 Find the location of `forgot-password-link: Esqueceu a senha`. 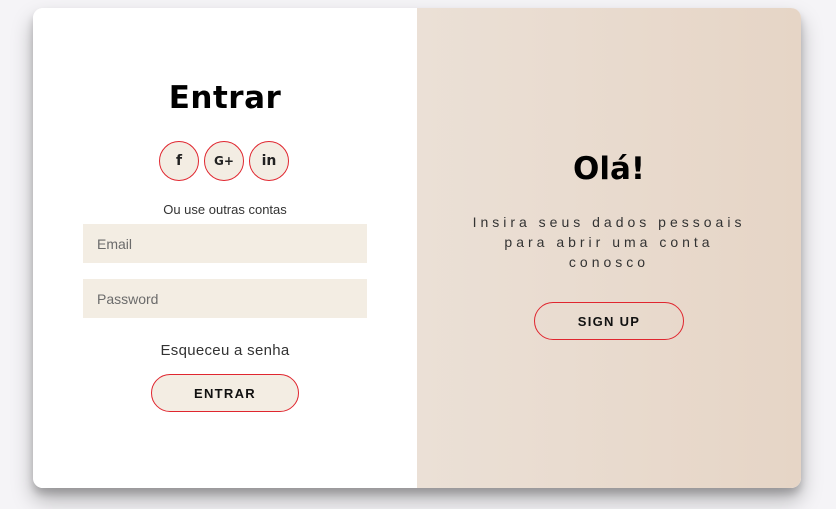

forgot-password-link: Esqueceu a senha is located at coordinates (225, 350).